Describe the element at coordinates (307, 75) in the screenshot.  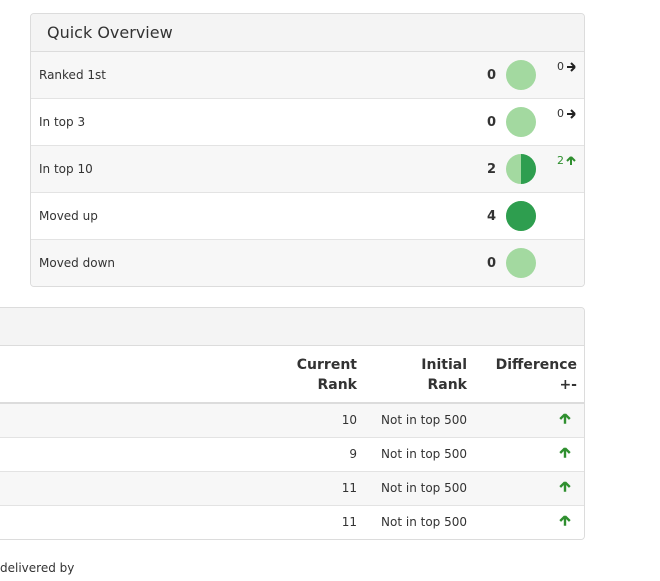
I see `overview-row: Ranked 1st 0 0` at that location.